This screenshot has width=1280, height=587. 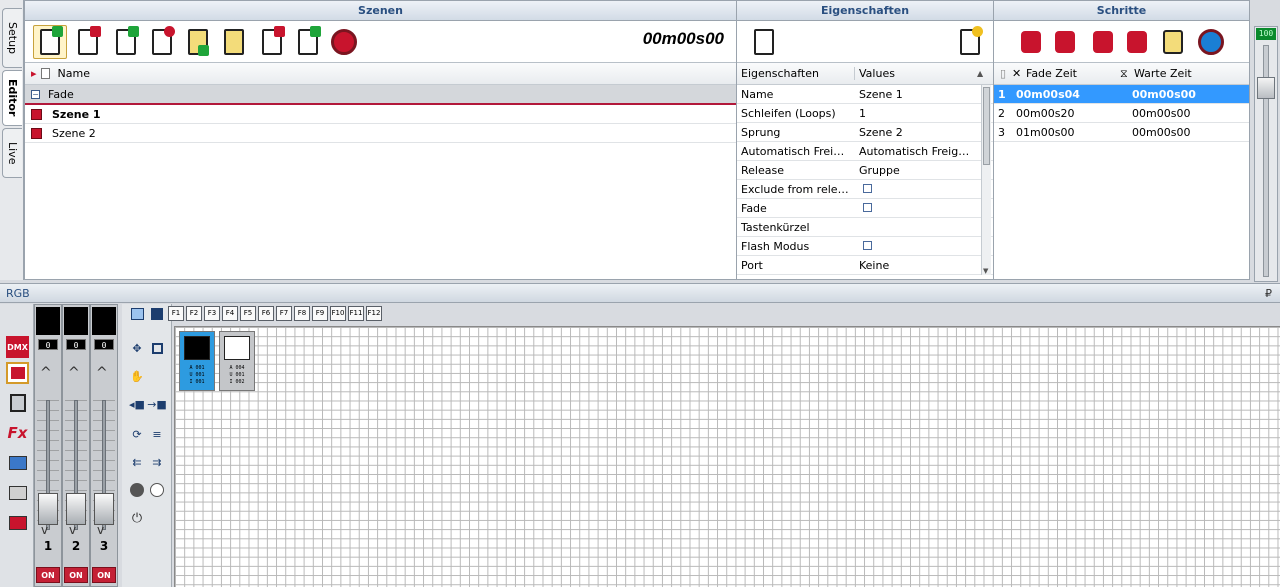 I want to click on fkey-button: F8, so click(x=302, y=313).